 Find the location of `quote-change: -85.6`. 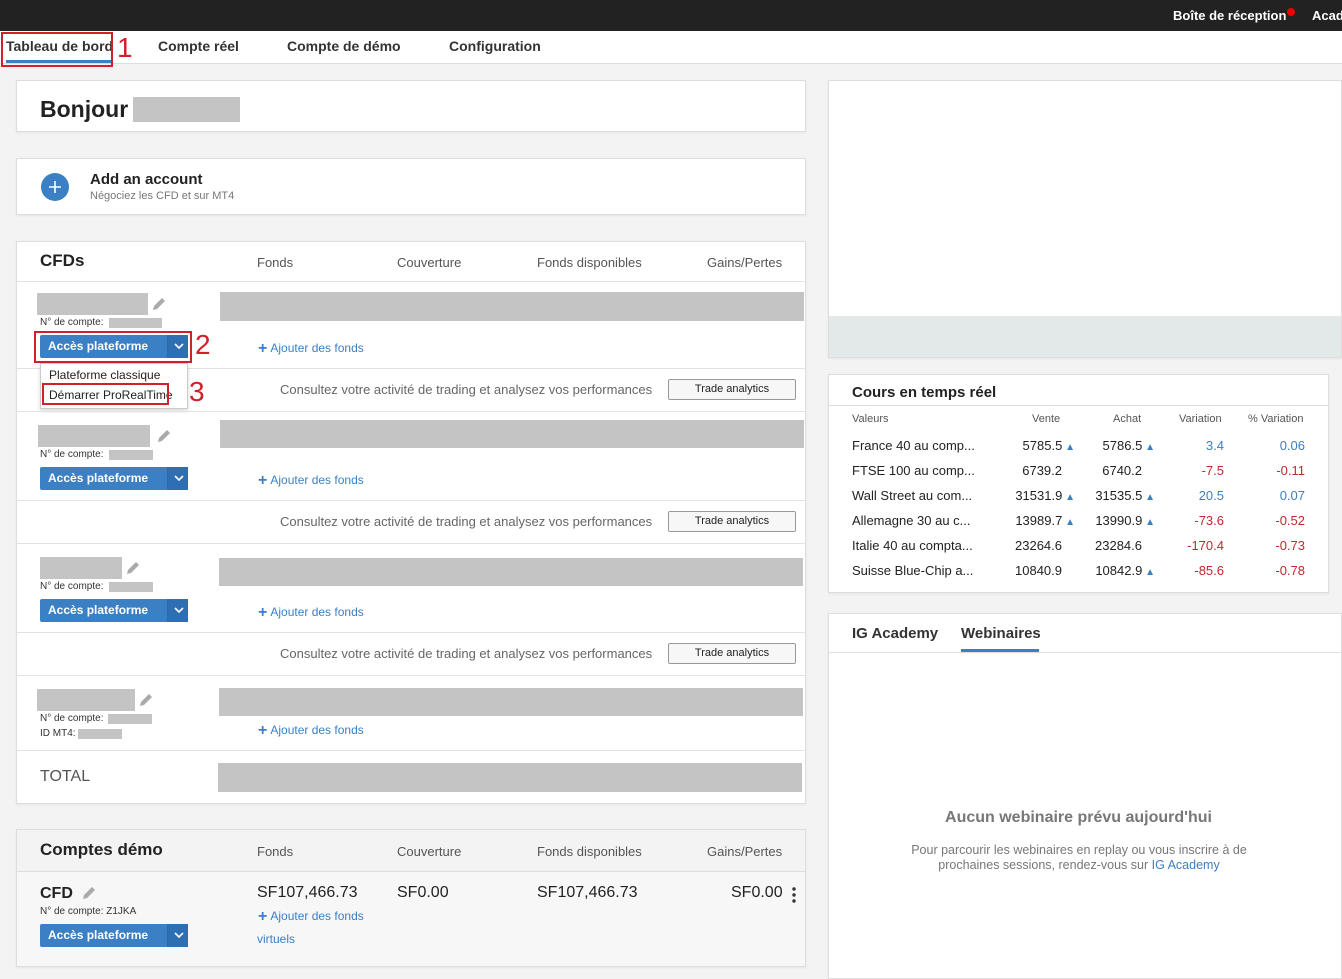

quote-change: -85.6 is located at coordinates (1209, 570).